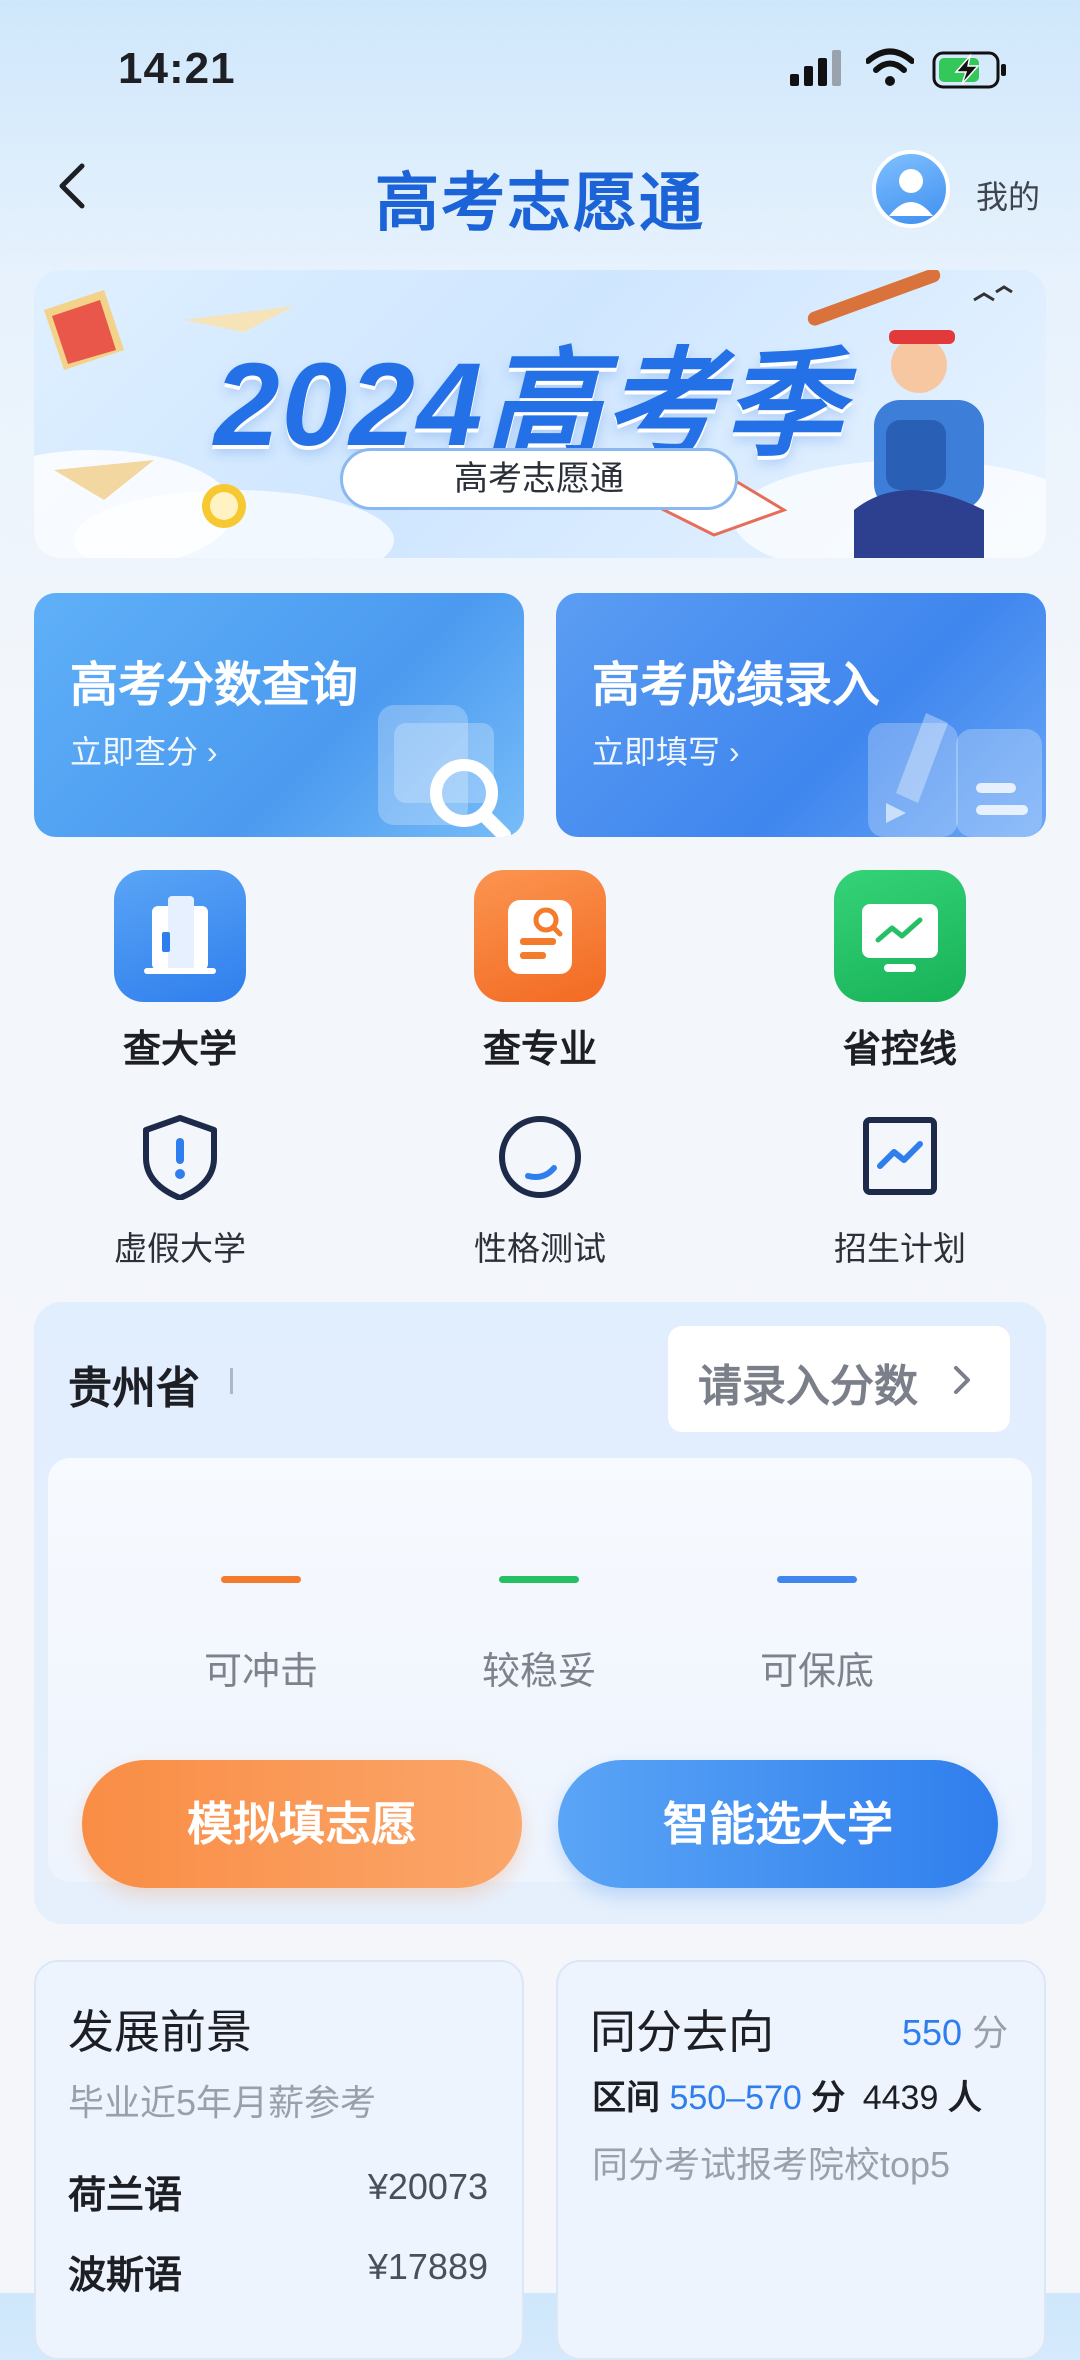  What do you see at coordinates (261, 1579) in the screenshot?
I see `reach-indicator` at bounding box center [261, 1579].